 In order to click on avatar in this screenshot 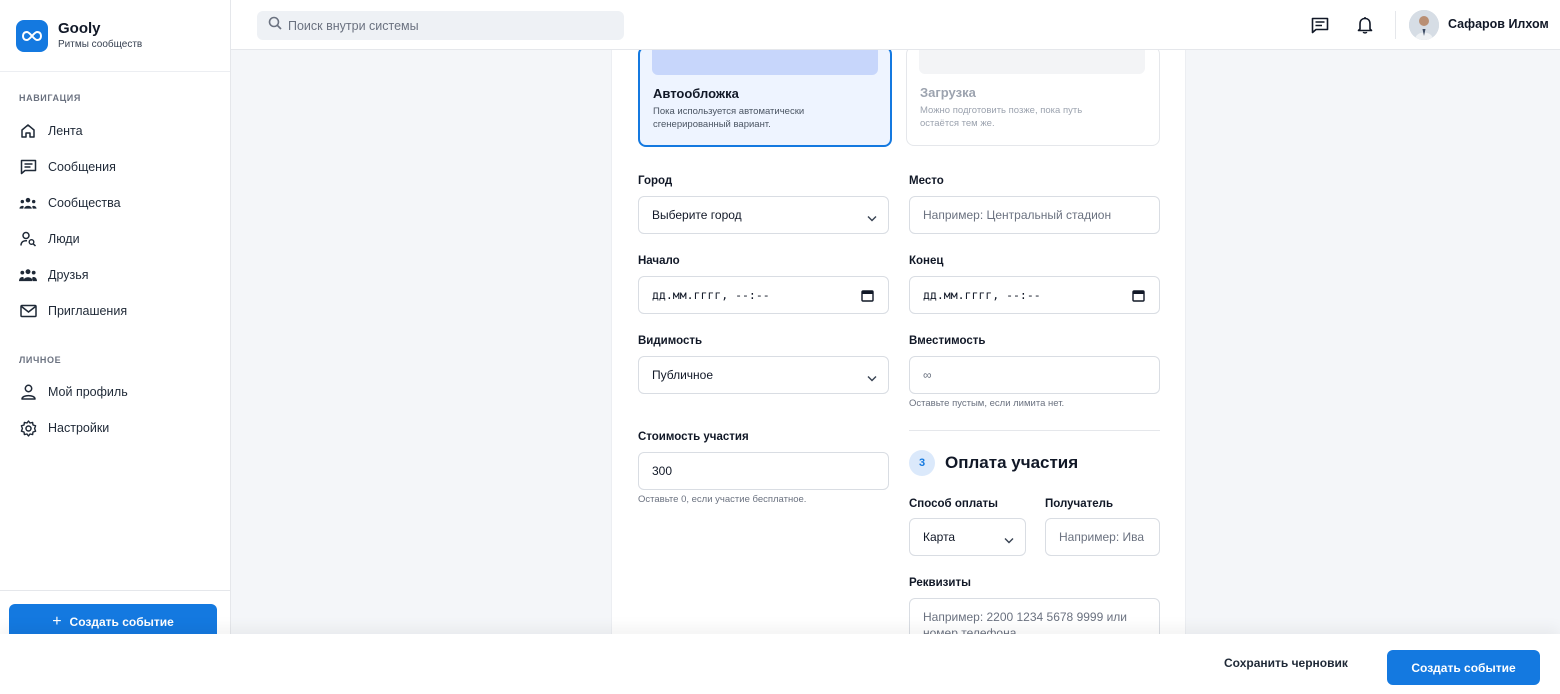, I will do `click(1424, 25)`.